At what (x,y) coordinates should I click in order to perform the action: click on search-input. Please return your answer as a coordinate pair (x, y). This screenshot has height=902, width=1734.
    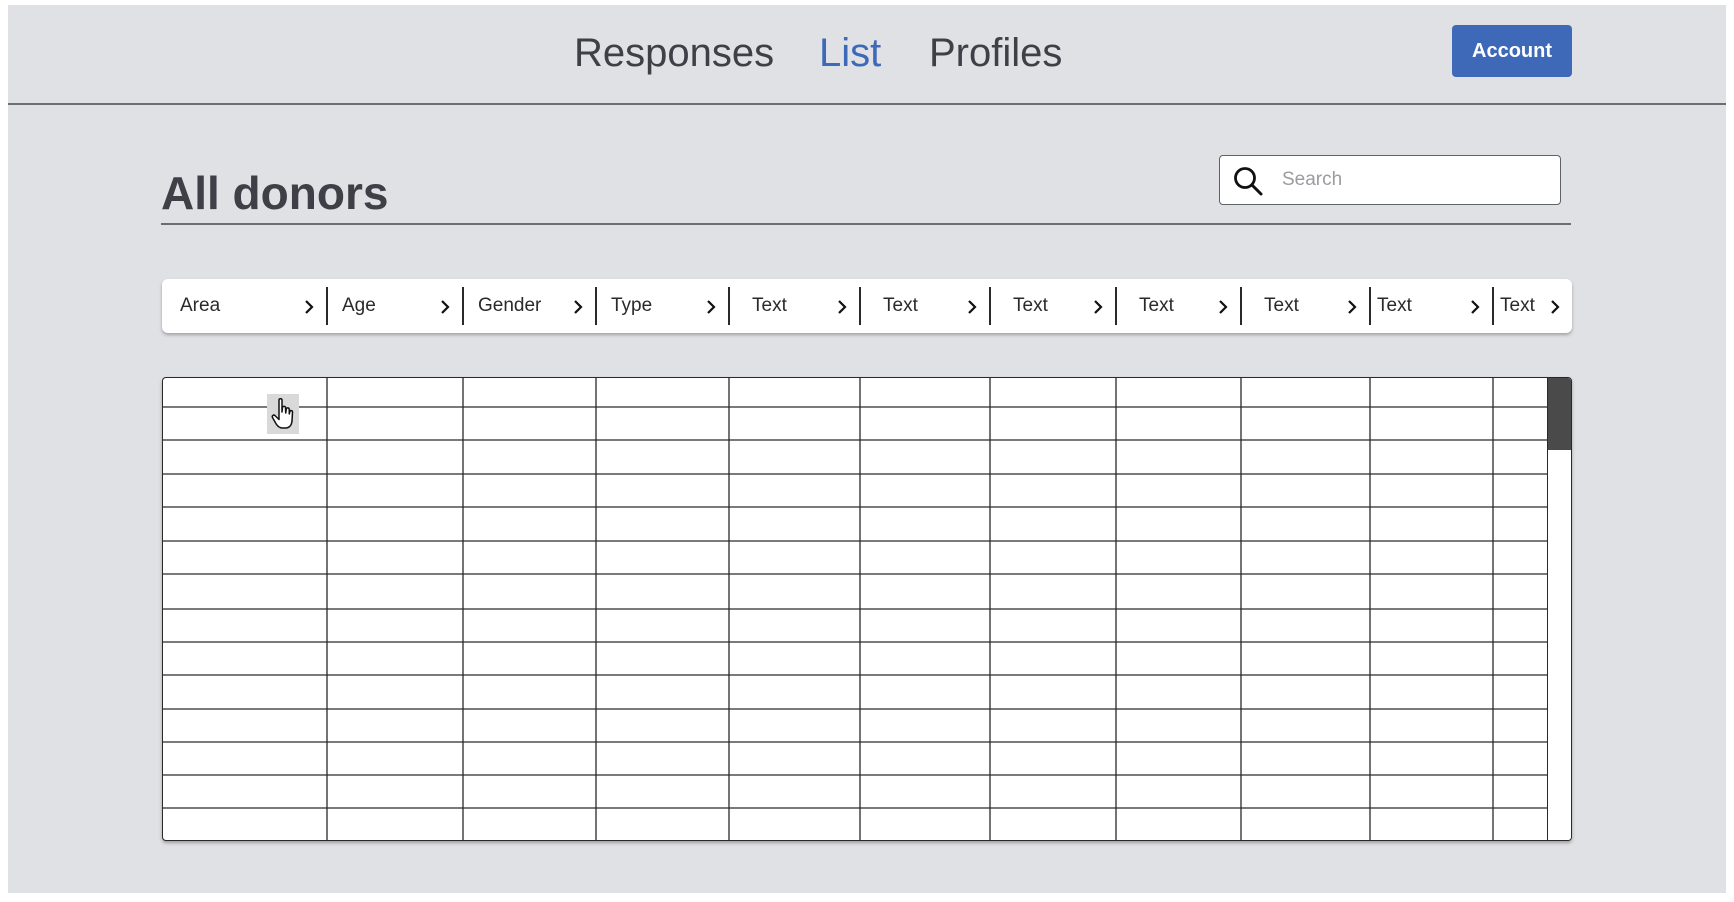
    Looking at the image, I should click on (1412, 180).